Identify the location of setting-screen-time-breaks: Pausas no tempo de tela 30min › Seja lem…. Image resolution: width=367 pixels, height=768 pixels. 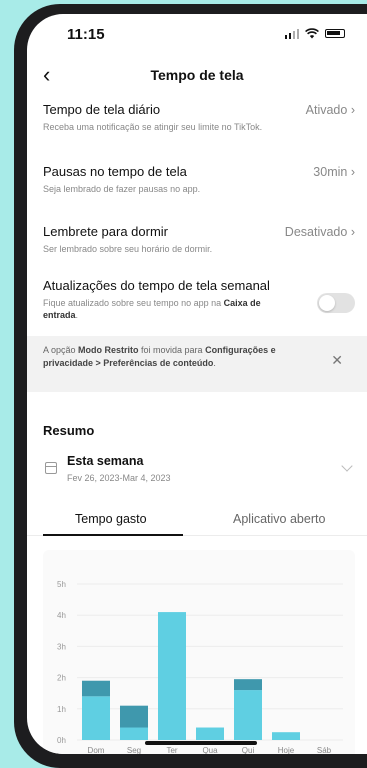
(199, 179).